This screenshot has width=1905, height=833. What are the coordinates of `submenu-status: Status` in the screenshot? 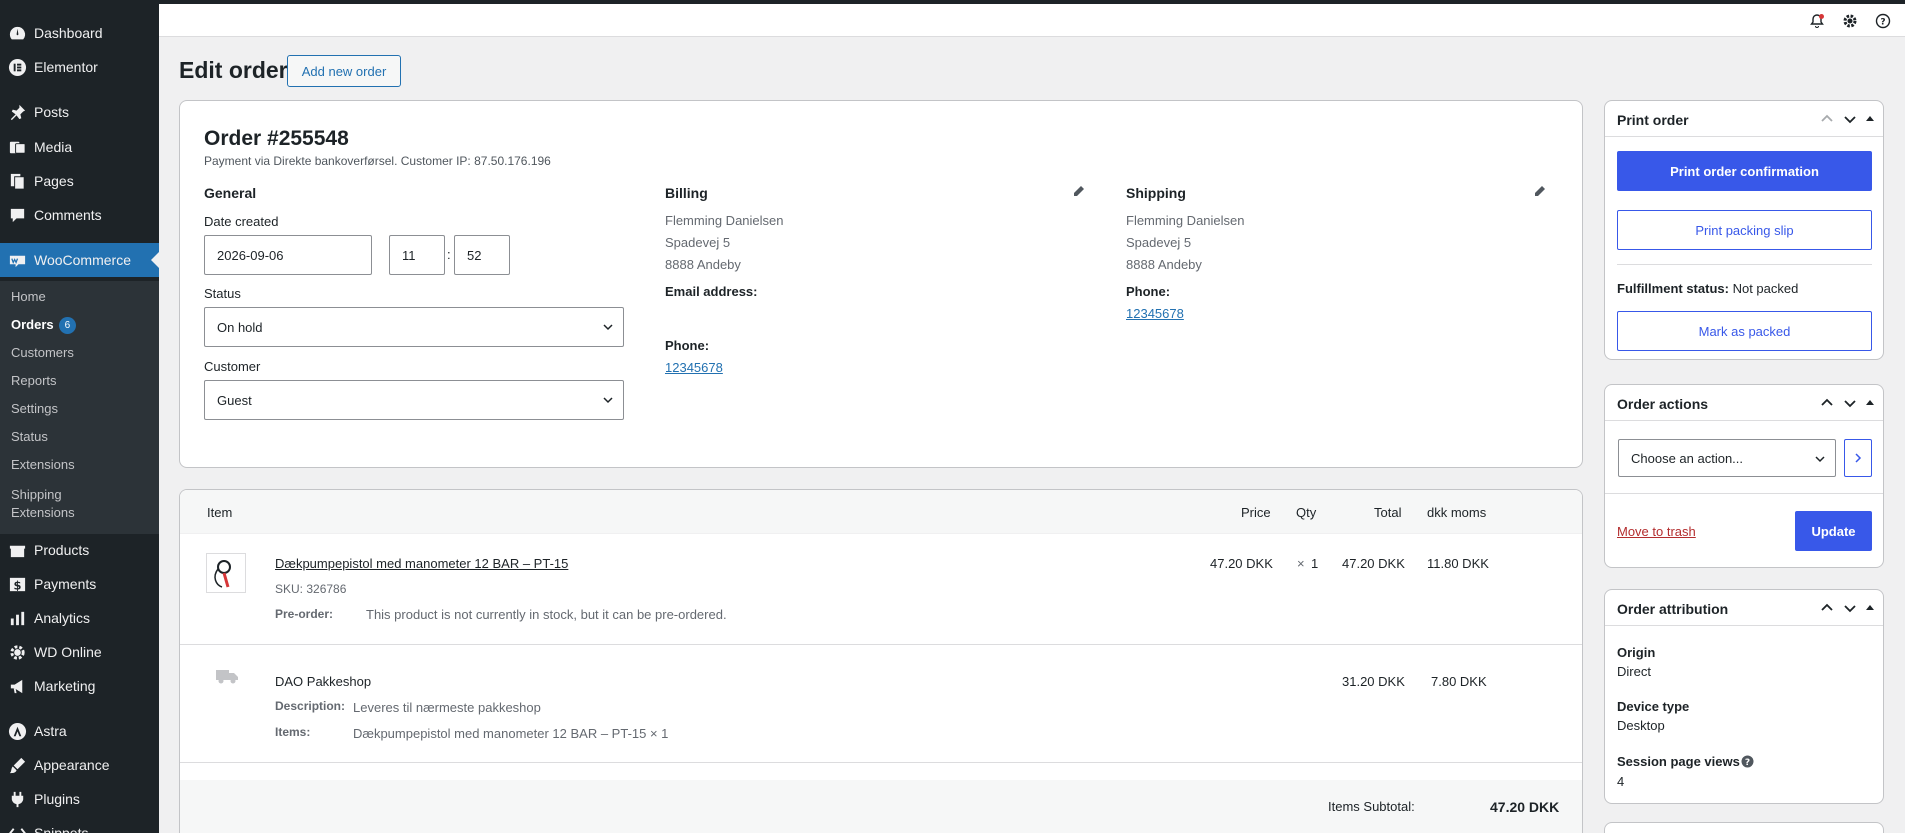 It's located at (29, 437).